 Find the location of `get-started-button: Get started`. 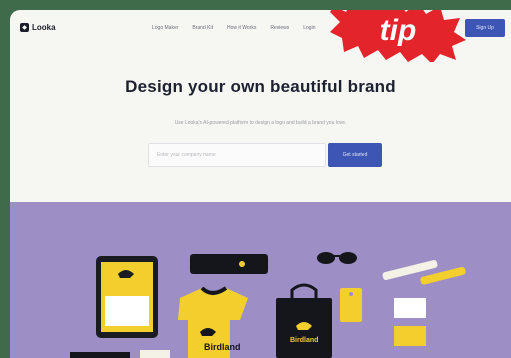

get-started-button: Get started is located at coordinates (355, 155).